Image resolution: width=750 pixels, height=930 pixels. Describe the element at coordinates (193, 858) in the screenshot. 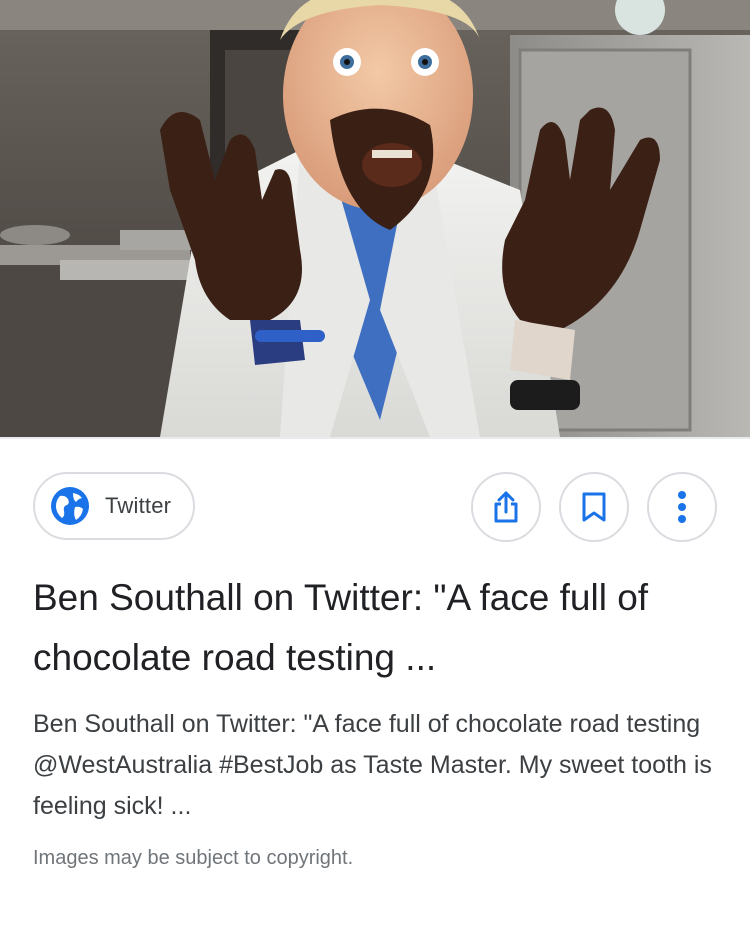

I see `copyright-notice: Images may be subject to copyright.` at that location.